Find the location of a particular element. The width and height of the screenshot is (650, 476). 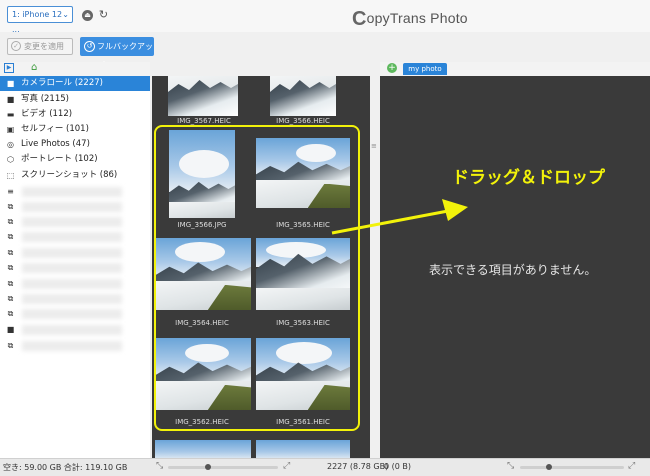

add-album-button: + is located at coordinates (392, 68).